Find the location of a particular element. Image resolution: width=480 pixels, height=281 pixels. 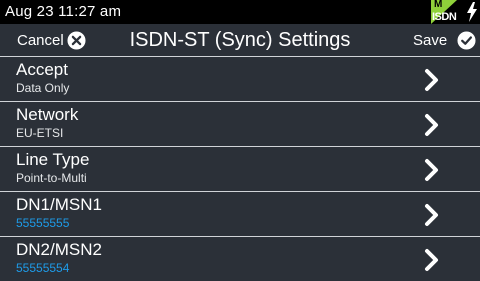

check-circle-icon is located at coordinates (466, 40).